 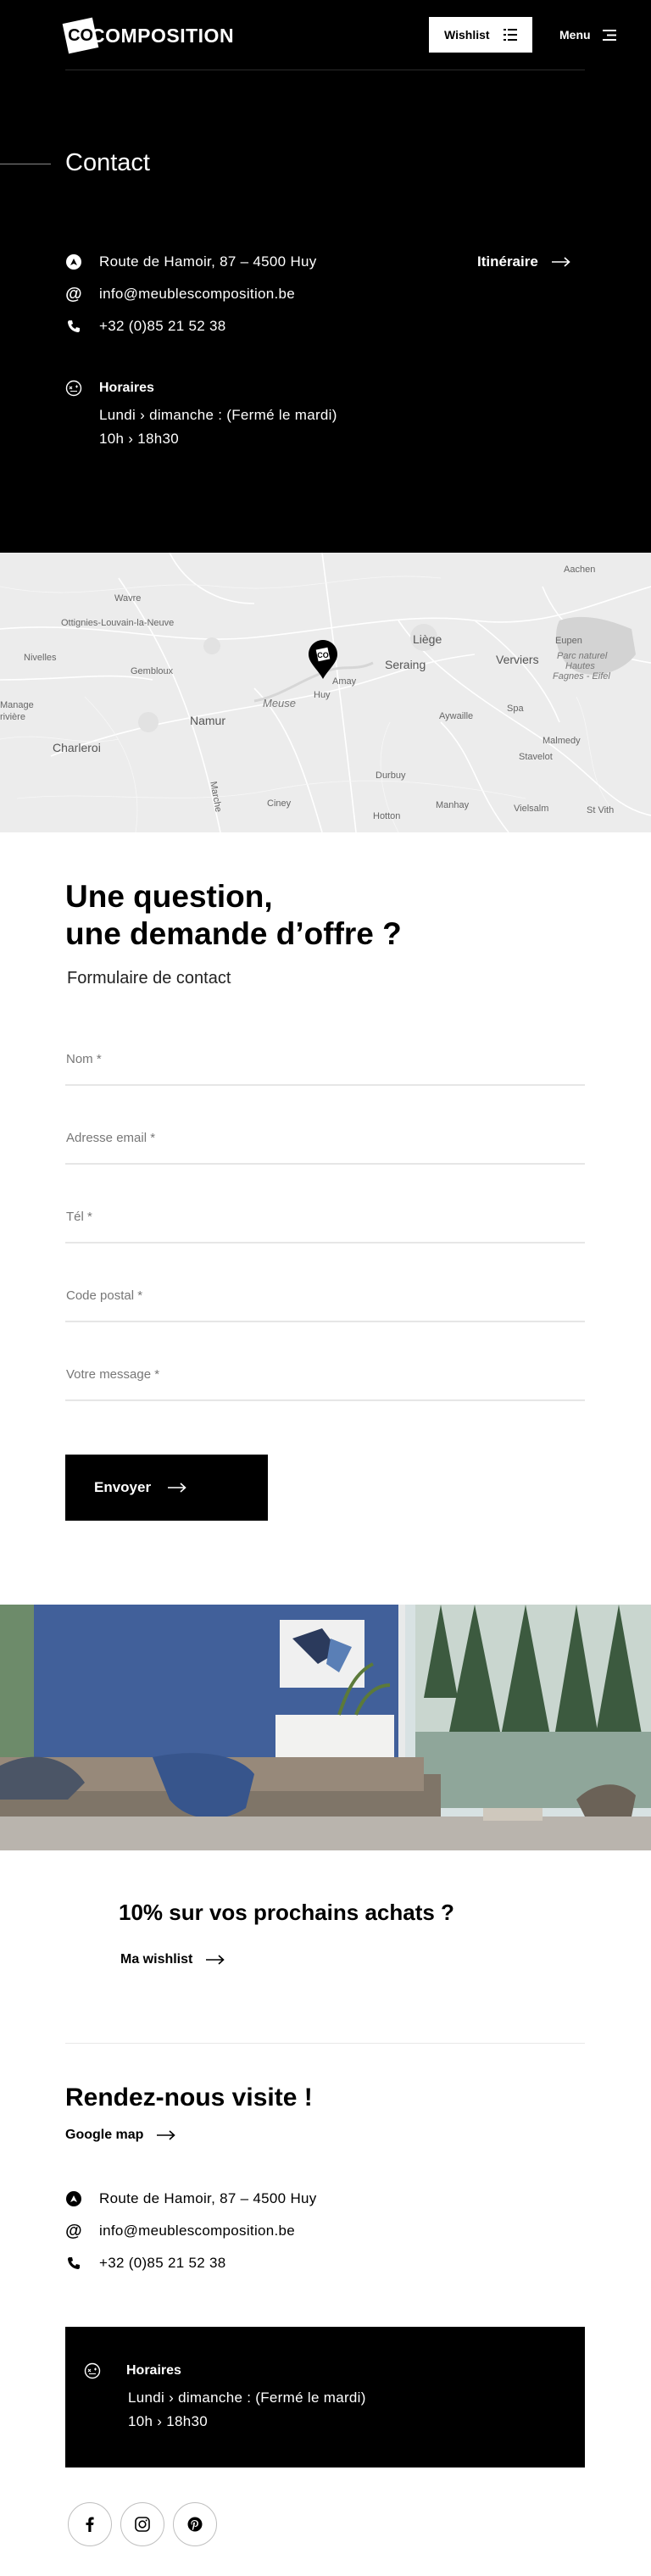 I want to click on brand-logo: CO COMPOSITION, so click(x=148, y=35).